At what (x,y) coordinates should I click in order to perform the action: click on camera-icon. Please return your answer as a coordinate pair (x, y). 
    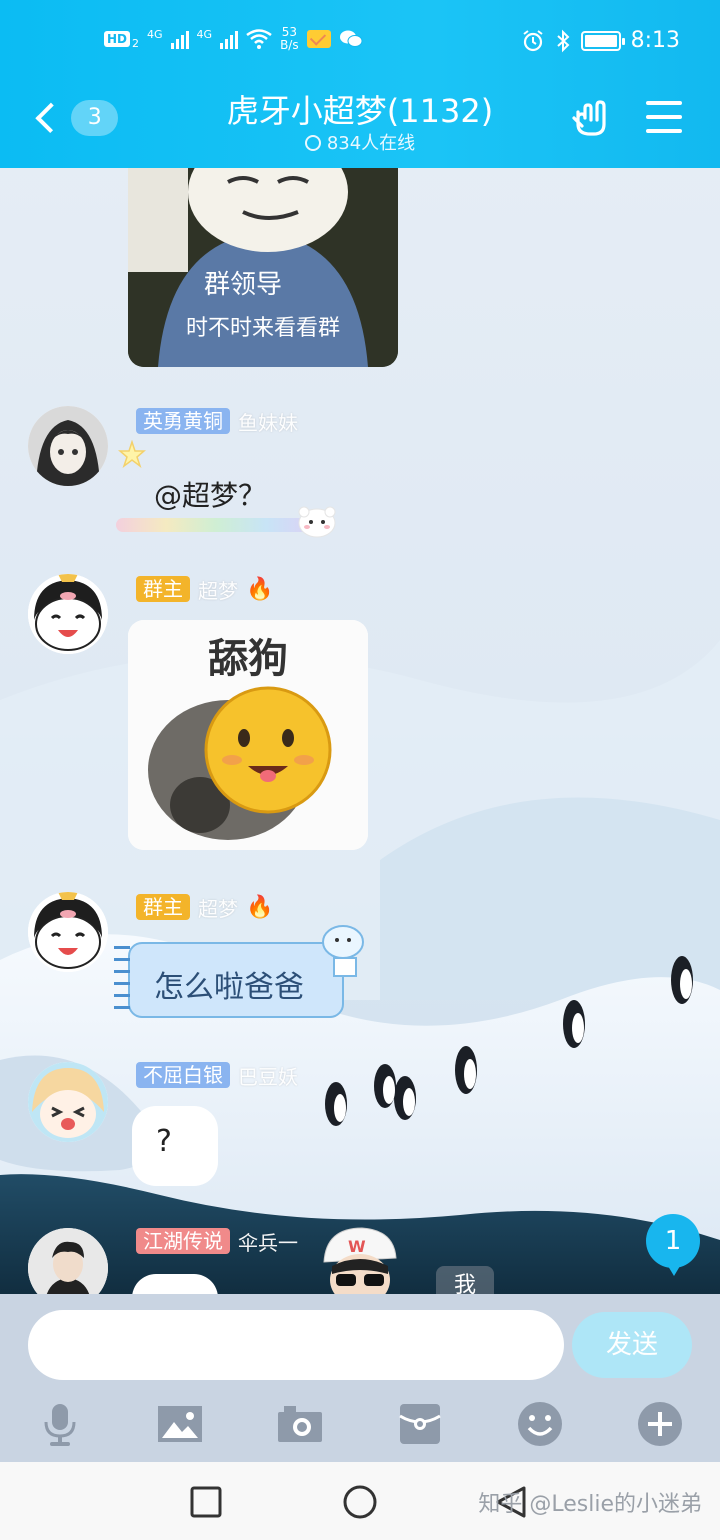
    Looking at the image, I should click on (300, 1424).